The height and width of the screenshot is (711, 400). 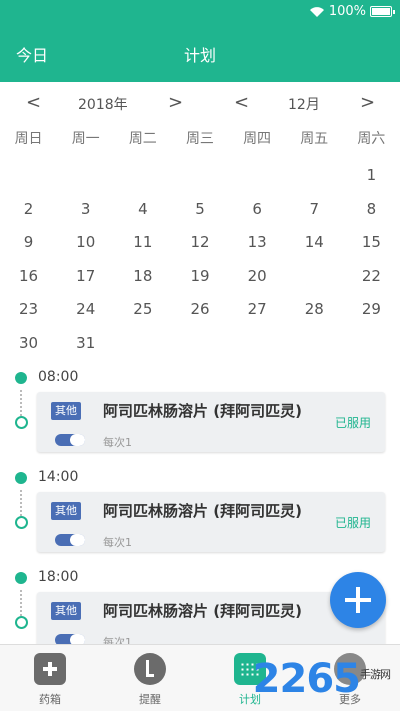 What do you see at coordinates (241, 102) in the screenshot?
I see `prev-month-button: <` at bounding box center [241, 102].